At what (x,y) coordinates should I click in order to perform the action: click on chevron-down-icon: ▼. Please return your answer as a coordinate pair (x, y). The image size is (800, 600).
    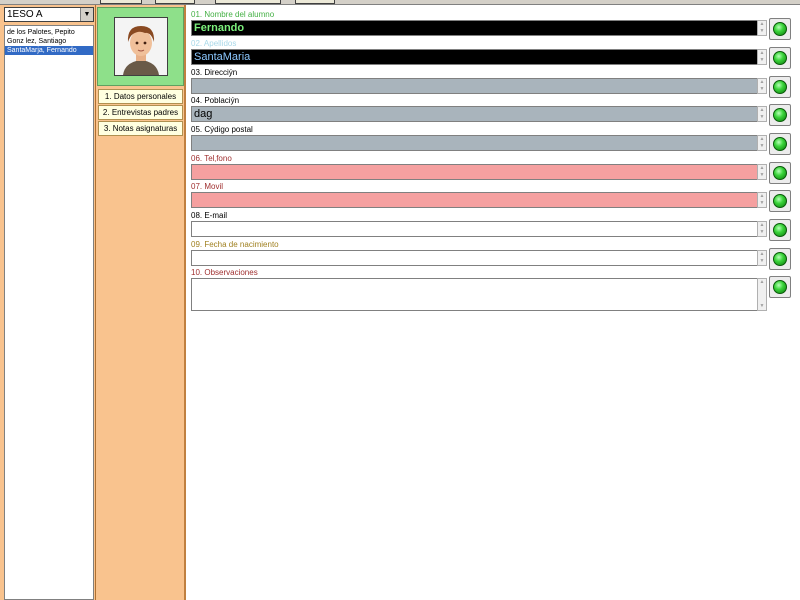
    Looking at the image, I should click on (86, 14).